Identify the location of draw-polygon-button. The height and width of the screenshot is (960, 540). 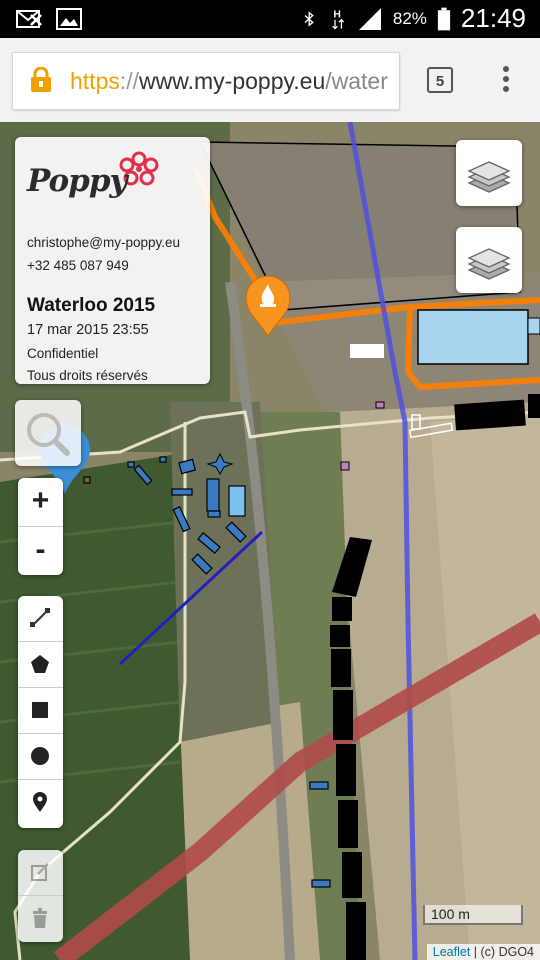
(40, 665).